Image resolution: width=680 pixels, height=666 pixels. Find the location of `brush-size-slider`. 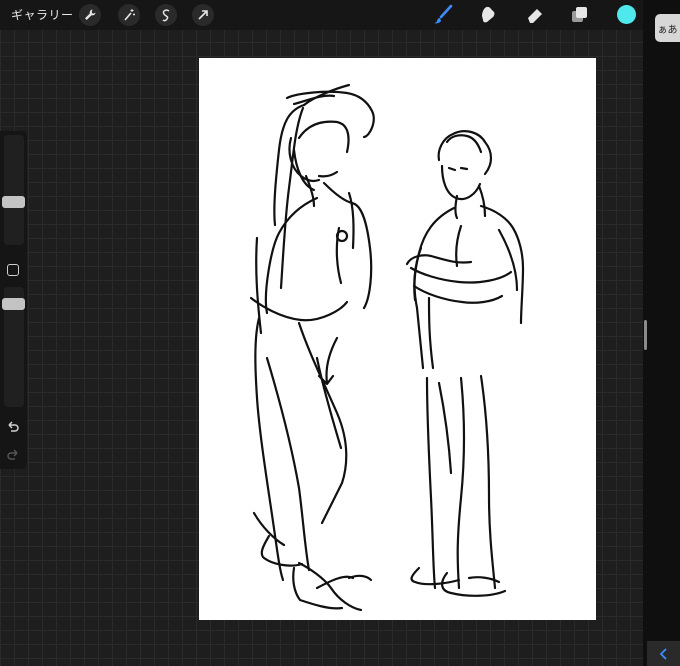

brush-size-slider is located at coordinates (14, 190).